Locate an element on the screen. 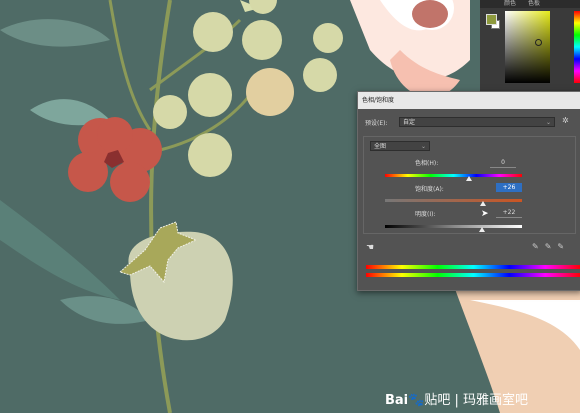 The width and height of the screenshot is (580, 413). paw-icon: 🐾 is located at coordinates (416, 400).